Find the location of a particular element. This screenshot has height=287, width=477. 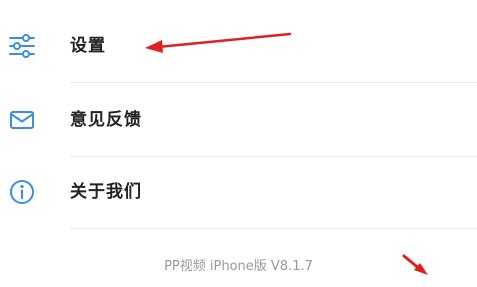

menu-item-label: 关于我们 is located at coordinates (106, 192).